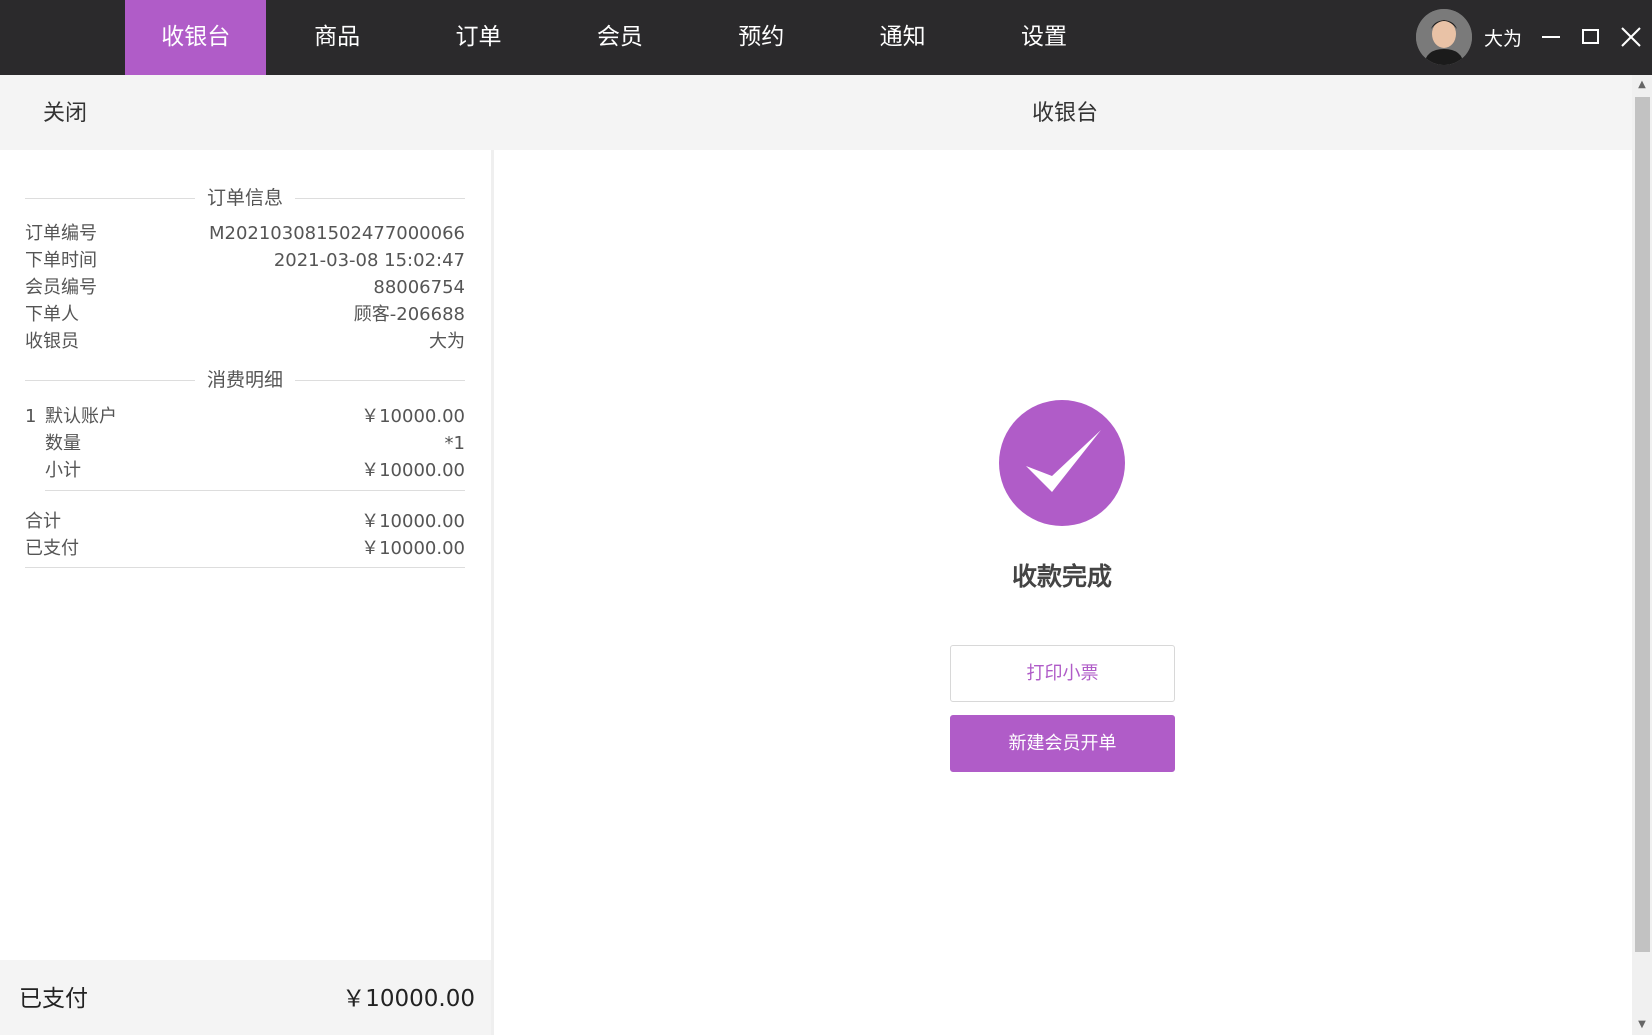 This screenshot has height=1035, width=1652. I want to click on order-time-label: 下单时间, so click(61, 260).